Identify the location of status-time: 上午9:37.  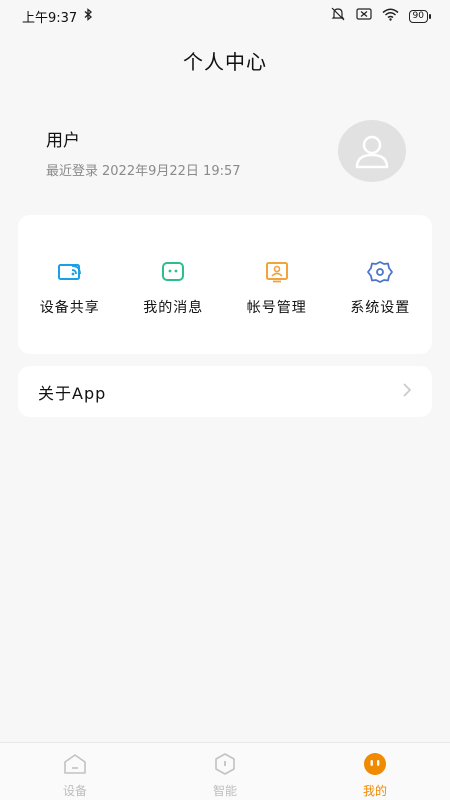
(50, 18).